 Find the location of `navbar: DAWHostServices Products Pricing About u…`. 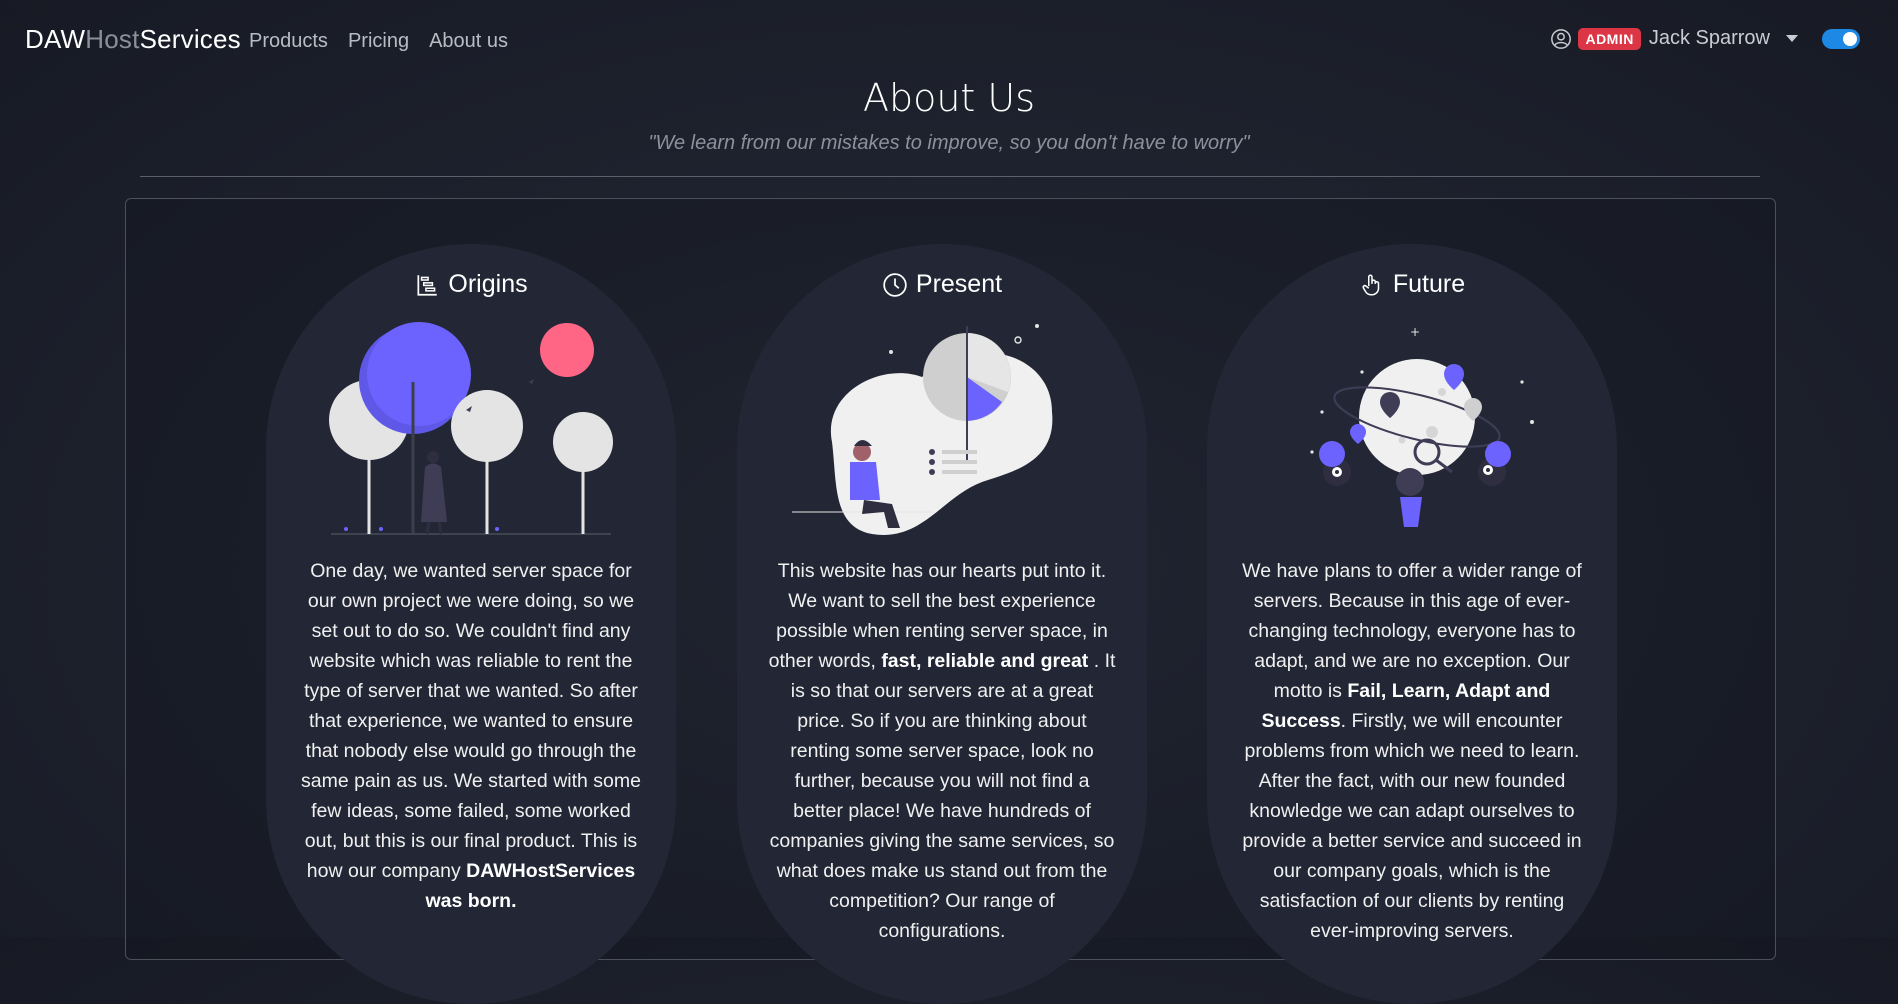

navbar: DAWHostServices Products Pricing About u… is located at coordinates (949, 40).